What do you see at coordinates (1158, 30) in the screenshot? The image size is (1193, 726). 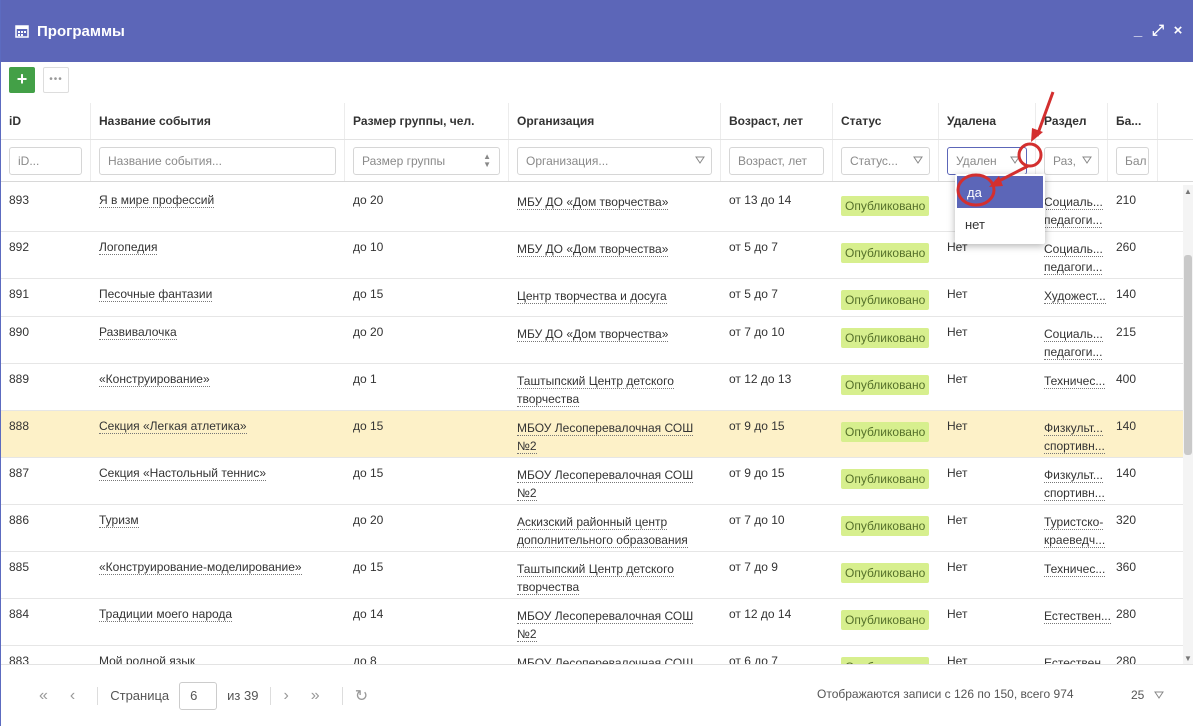 I see `maximize-button: ⤢` at bounding box center [1158, 30].